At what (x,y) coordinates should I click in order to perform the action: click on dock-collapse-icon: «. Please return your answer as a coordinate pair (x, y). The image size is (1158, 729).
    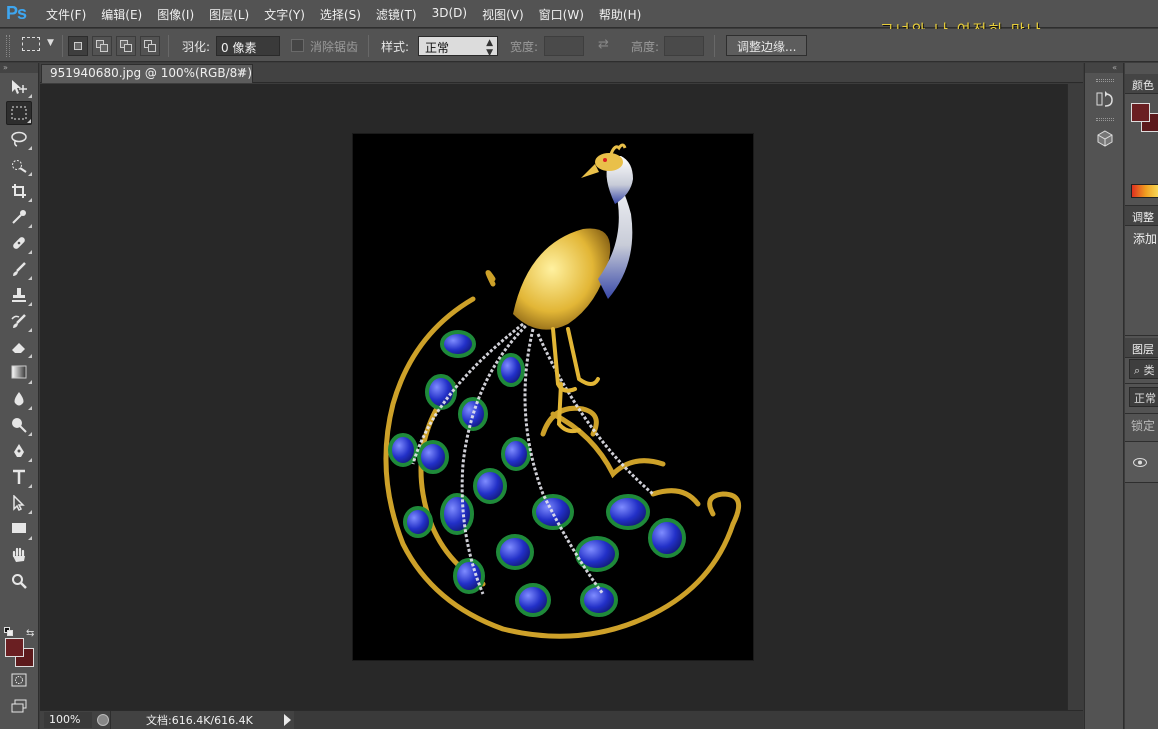
    Looking at the image, I should click on (1104, 68).